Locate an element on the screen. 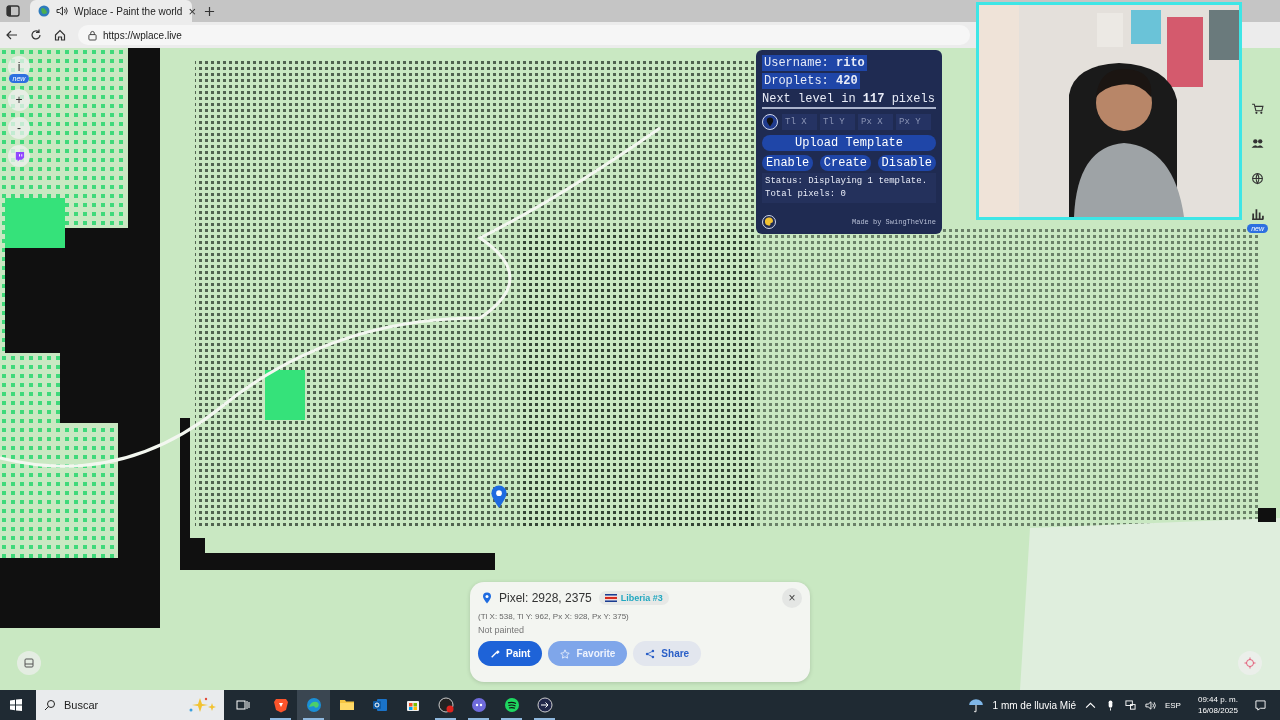  back-icon is located at coordinates (12, 35).